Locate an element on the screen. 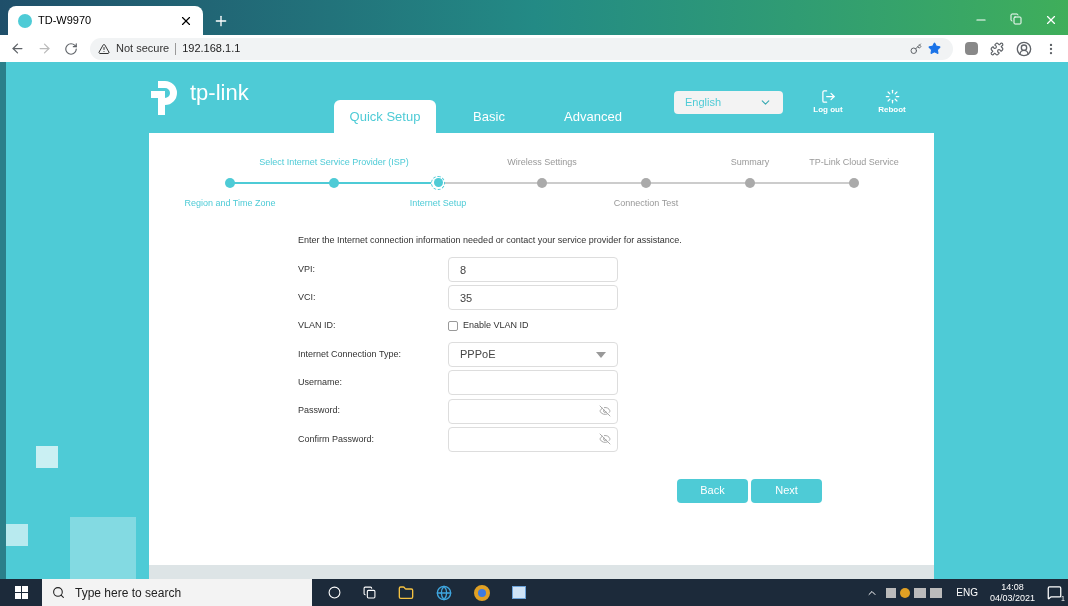  step-label: Connection Test is located at coordinates (646, 203).